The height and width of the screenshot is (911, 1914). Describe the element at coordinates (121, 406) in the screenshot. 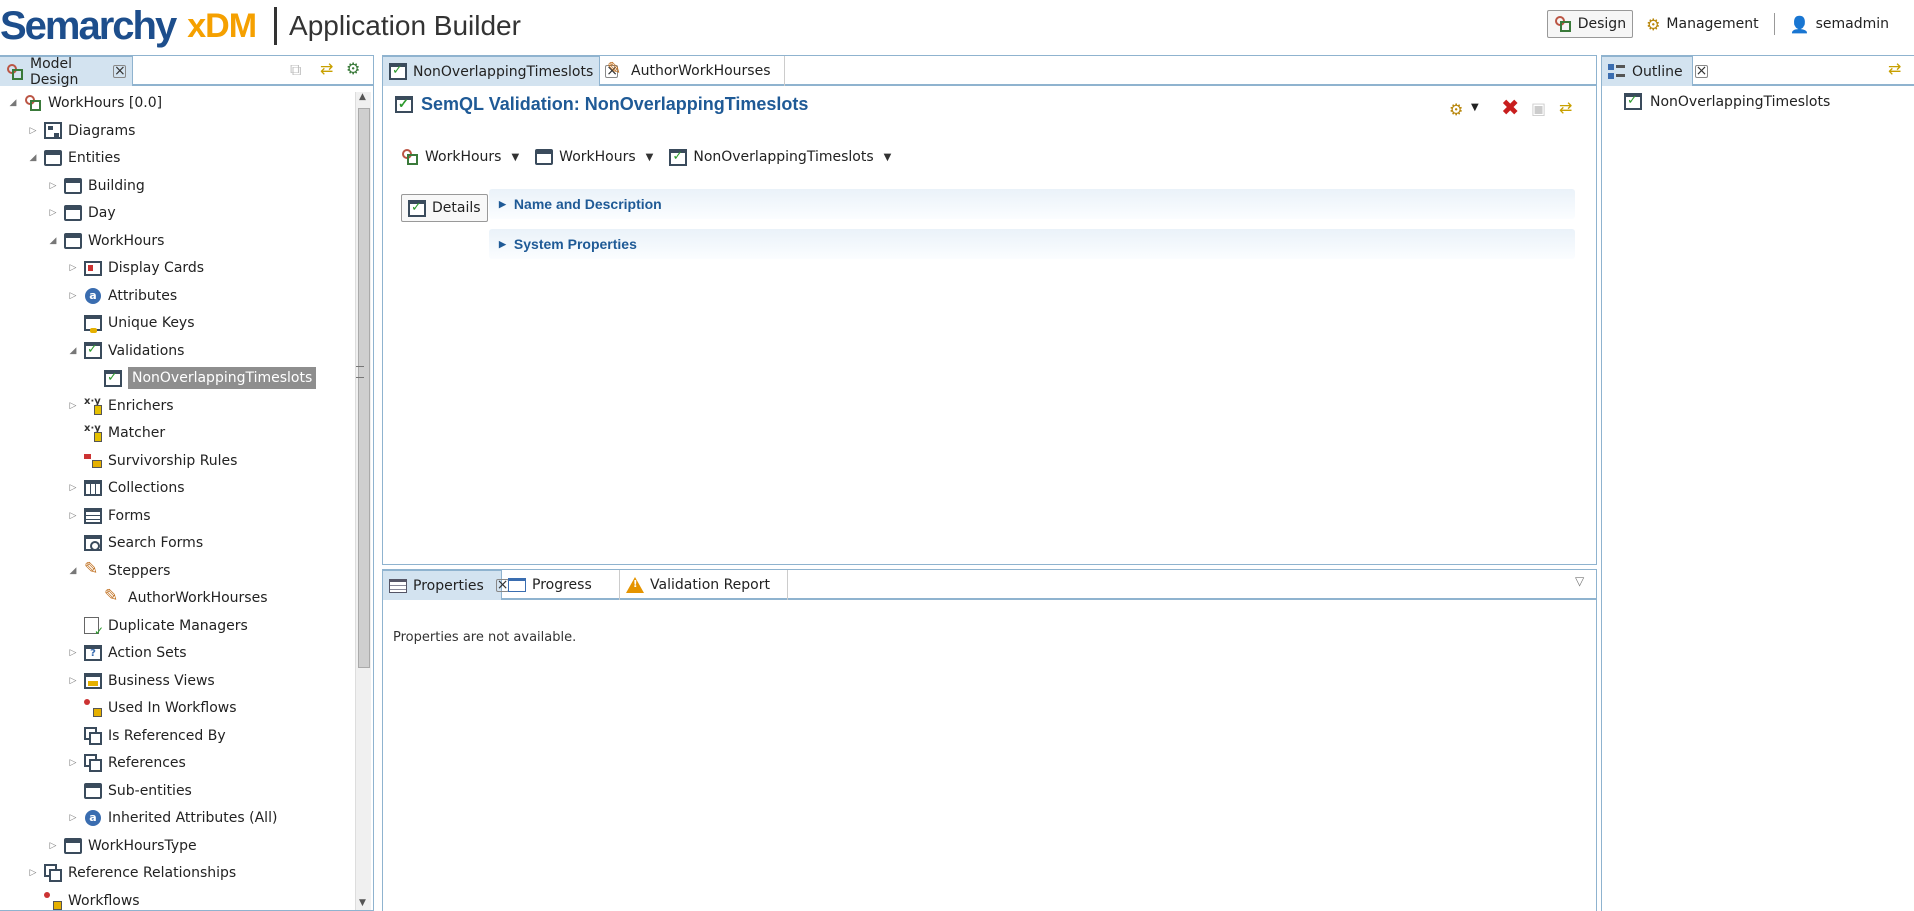

I see `tree-item: ▷ x·y Enrichers` at that location.